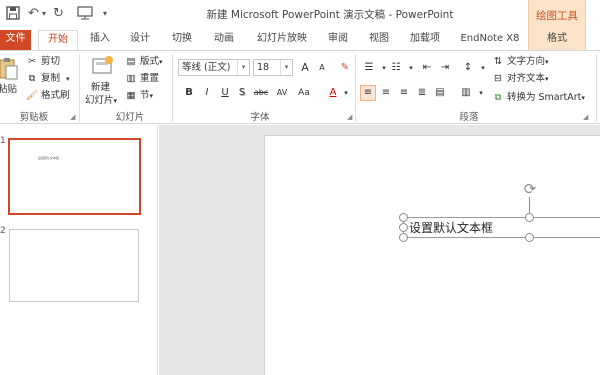  Describe the element at coordinates (445, 68) in the screenshot. I see `increase-indent-icon: ⇥` at that location.